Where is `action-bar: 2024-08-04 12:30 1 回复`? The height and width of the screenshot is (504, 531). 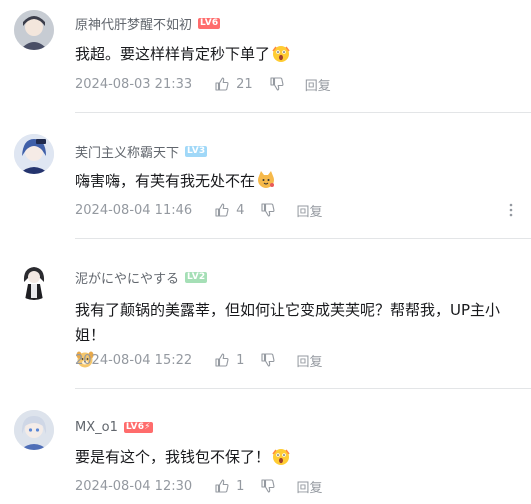 action-bar: 2024-08-04 12:30 1 回复 is located at coordinates (303, 486).